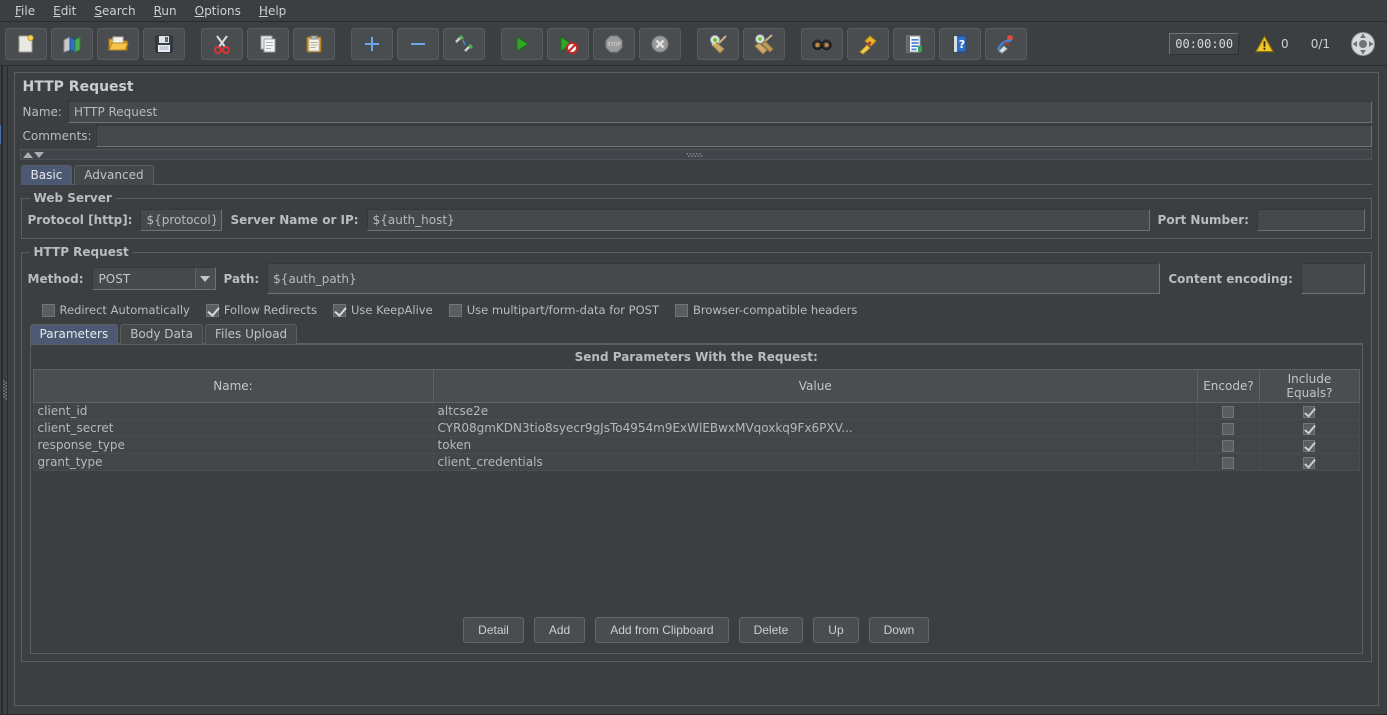 This screenshot has width=1387, height=715. Describe the element at coordinates (914, 43) in the screenshot. I see `function-helper-icon` at that location.